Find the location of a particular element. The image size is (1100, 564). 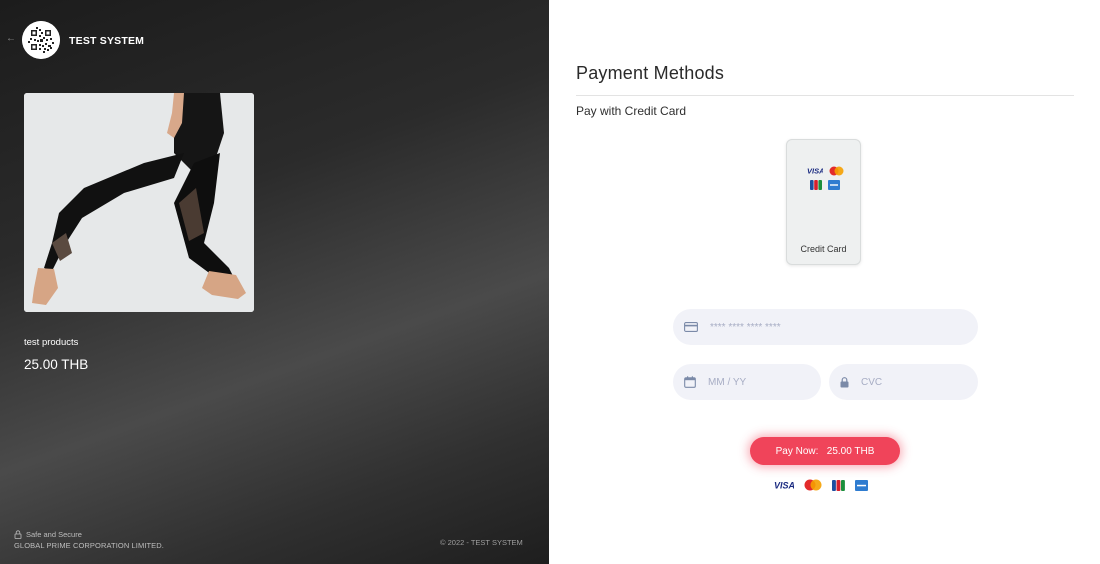

product-image is located at coordinates (139, 202).